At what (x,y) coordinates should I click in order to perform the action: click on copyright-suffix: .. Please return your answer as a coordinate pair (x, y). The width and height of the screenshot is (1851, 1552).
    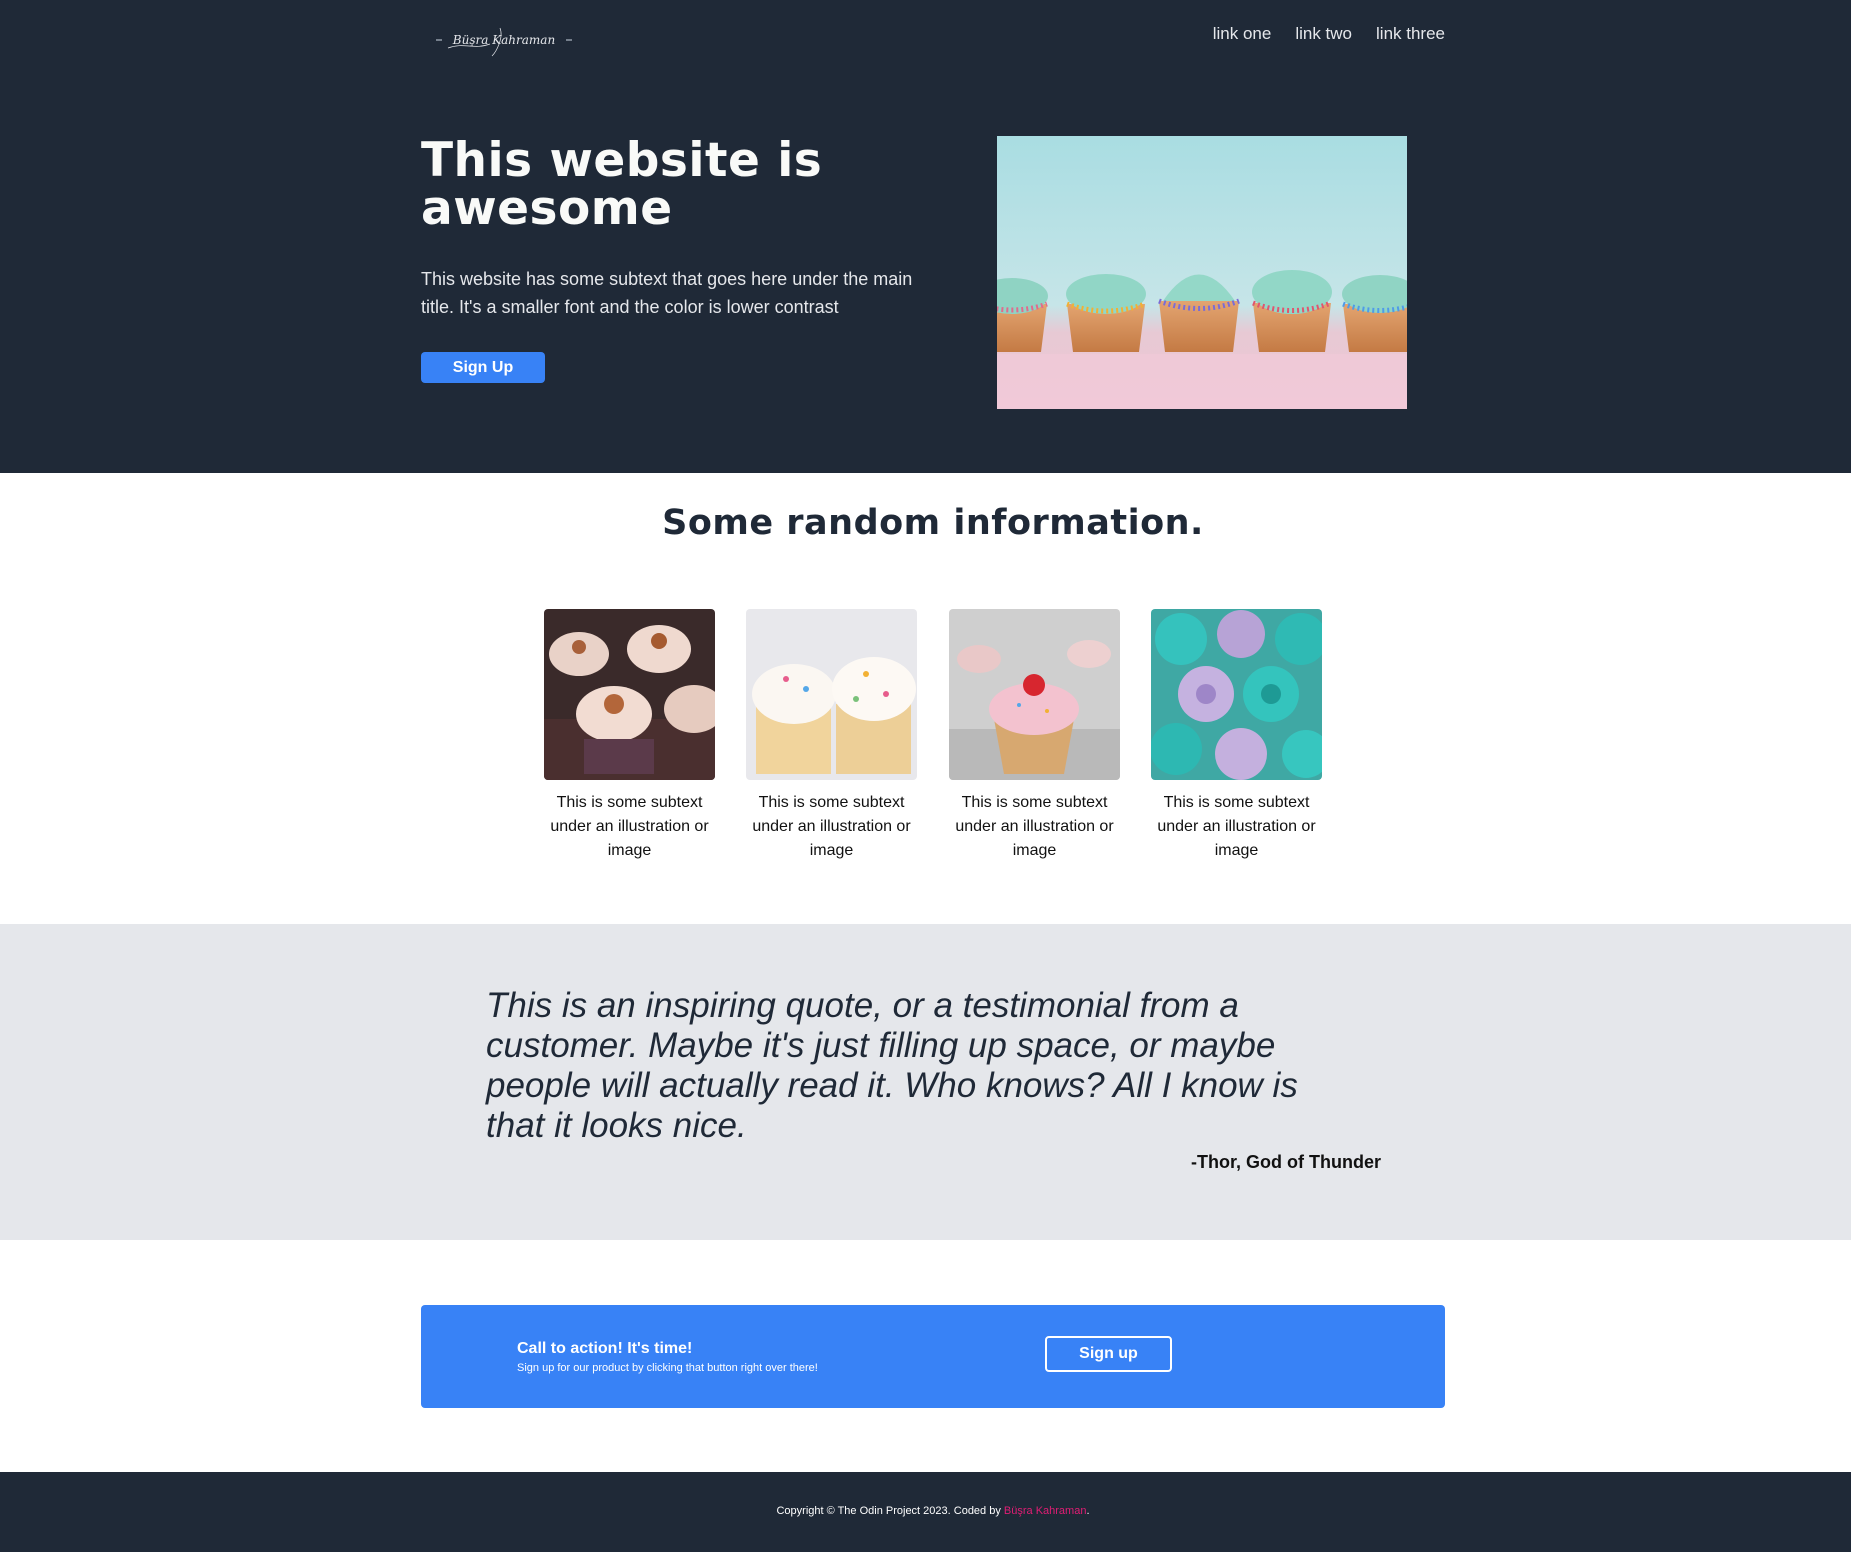
    Looking at the image, I should click on (1088, 1511).